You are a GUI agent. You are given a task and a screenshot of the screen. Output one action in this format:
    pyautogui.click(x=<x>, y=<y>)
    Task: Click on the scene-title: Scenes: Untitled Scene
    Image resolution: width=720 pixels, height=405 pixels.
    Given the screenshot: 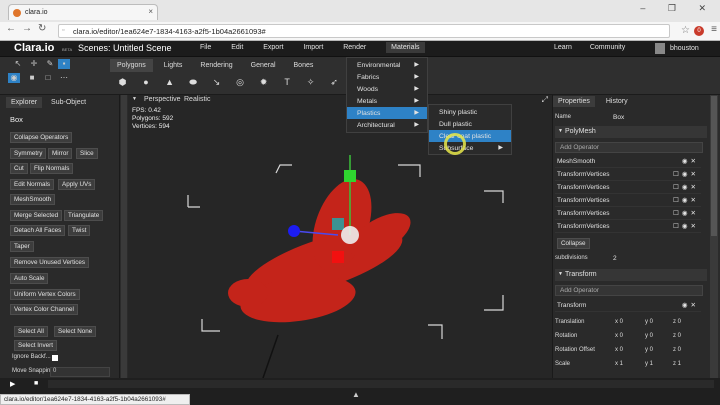 What is the action you would take?
    pyautogui.click(x=125, y=48)
    